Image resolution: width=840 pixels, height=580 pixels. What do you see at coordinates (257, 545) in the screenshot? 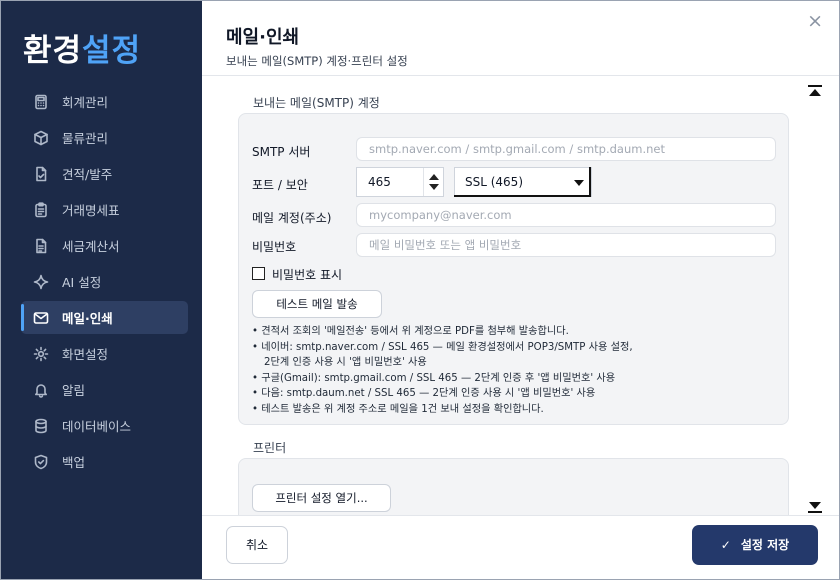
I see `cancel-button: 취소` at bounding box center [257, 545].